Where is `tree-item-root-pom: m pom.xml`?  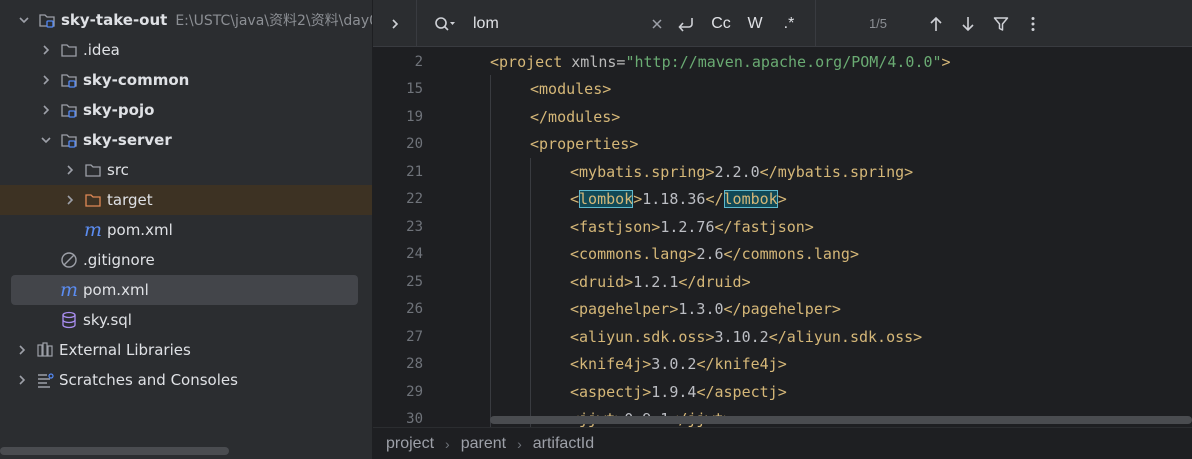 tree-item-root-pom: m pom.xml is located at coordinates (184, 290).